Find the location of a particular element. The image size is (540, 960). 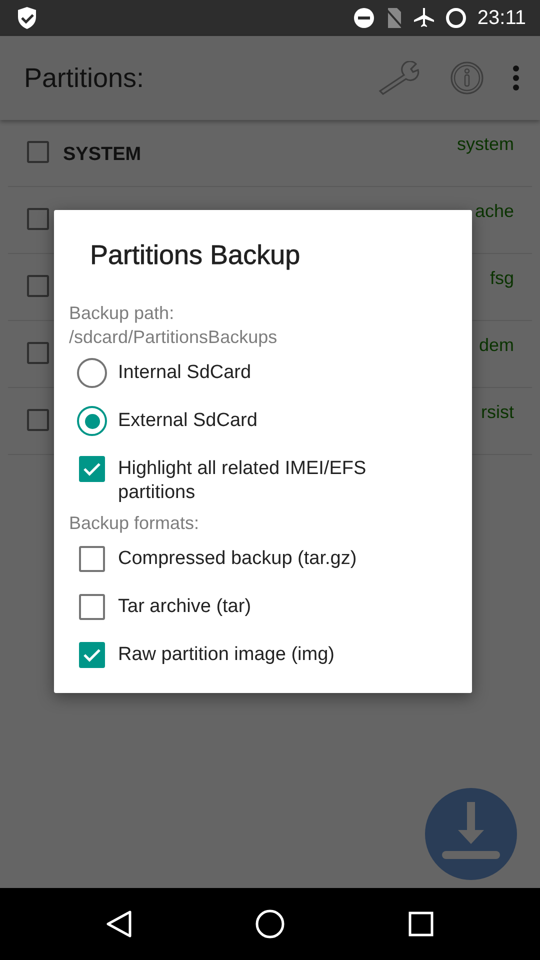

option-label: Tar archive (tar) is located at coordinates (185, 607).